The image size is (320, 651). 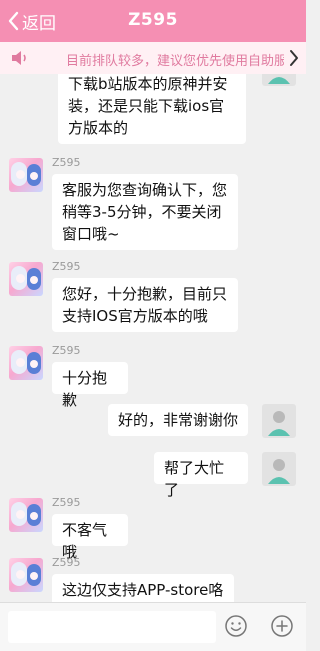 I want to click on message-bubble: 客服为您查询确认下，您 稍等3-5分钟，不要关闭 窗口哦~, so click(x=145, y=212).